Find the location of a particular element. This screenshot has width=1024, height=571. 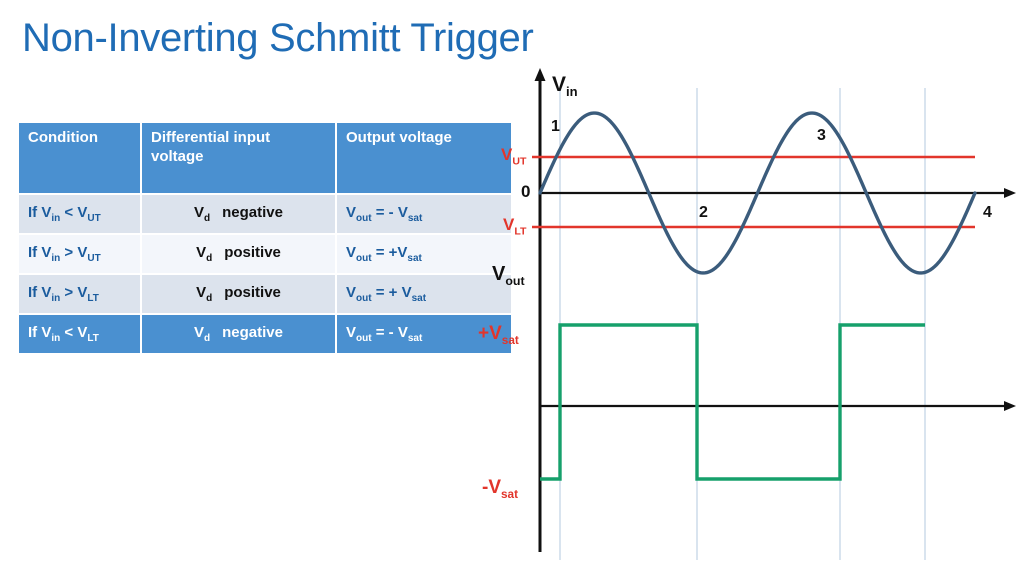

cell-condition: If Vin > VUT is located at coordinates (79, 254).